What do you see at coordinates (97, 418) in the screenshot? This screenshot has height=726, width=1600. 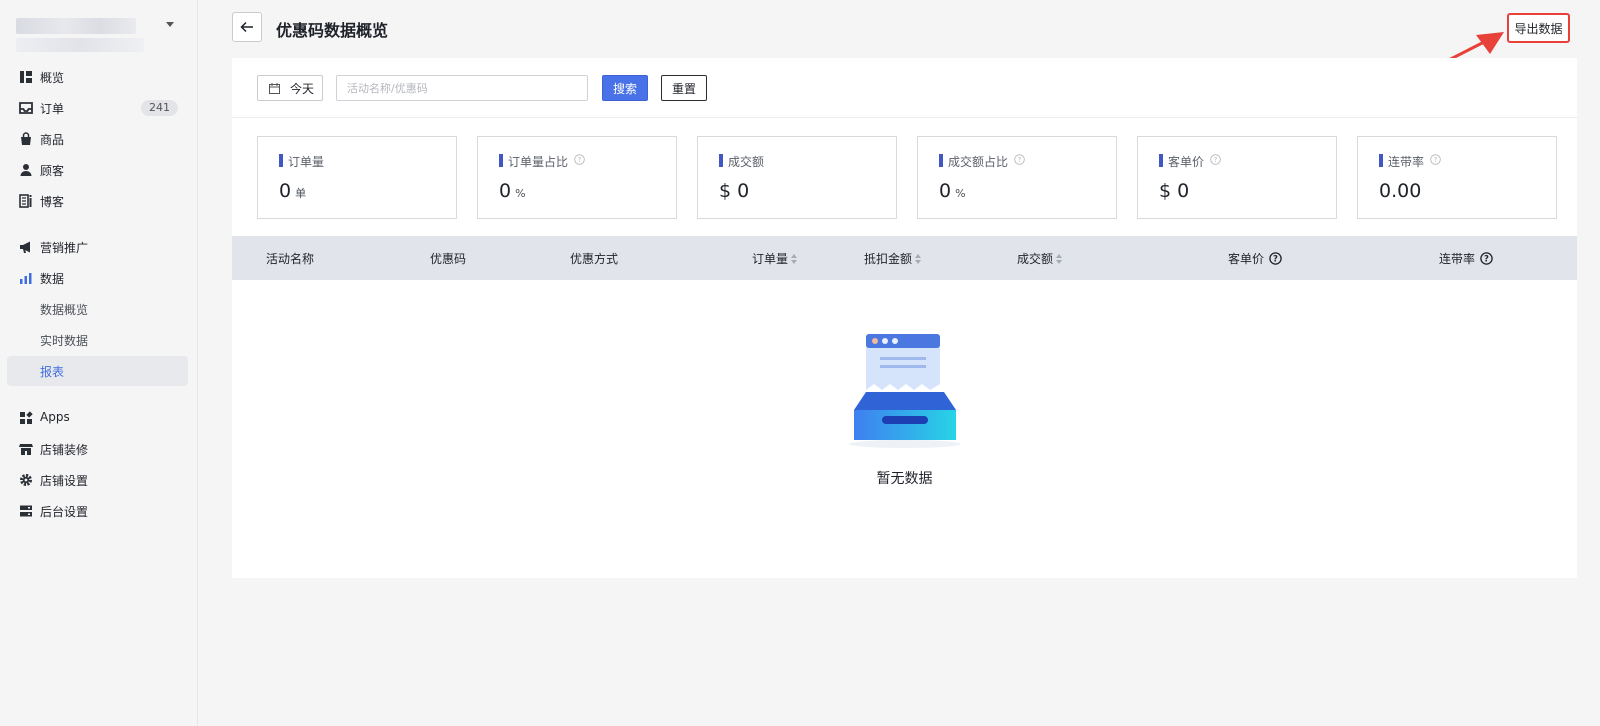 I see `sidebar-item-apps: Apps` at bounding box center [97, 418].